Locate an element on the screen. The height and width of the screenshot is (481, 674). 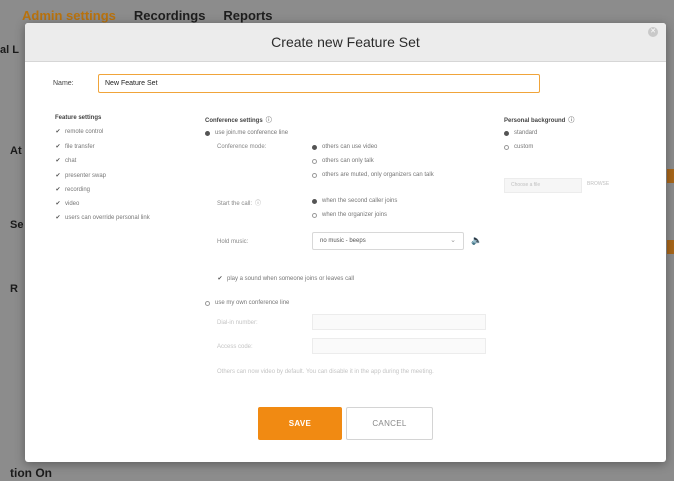
radio-second-caller-joins: when the second caller joins is located at coordinates (354, 201).